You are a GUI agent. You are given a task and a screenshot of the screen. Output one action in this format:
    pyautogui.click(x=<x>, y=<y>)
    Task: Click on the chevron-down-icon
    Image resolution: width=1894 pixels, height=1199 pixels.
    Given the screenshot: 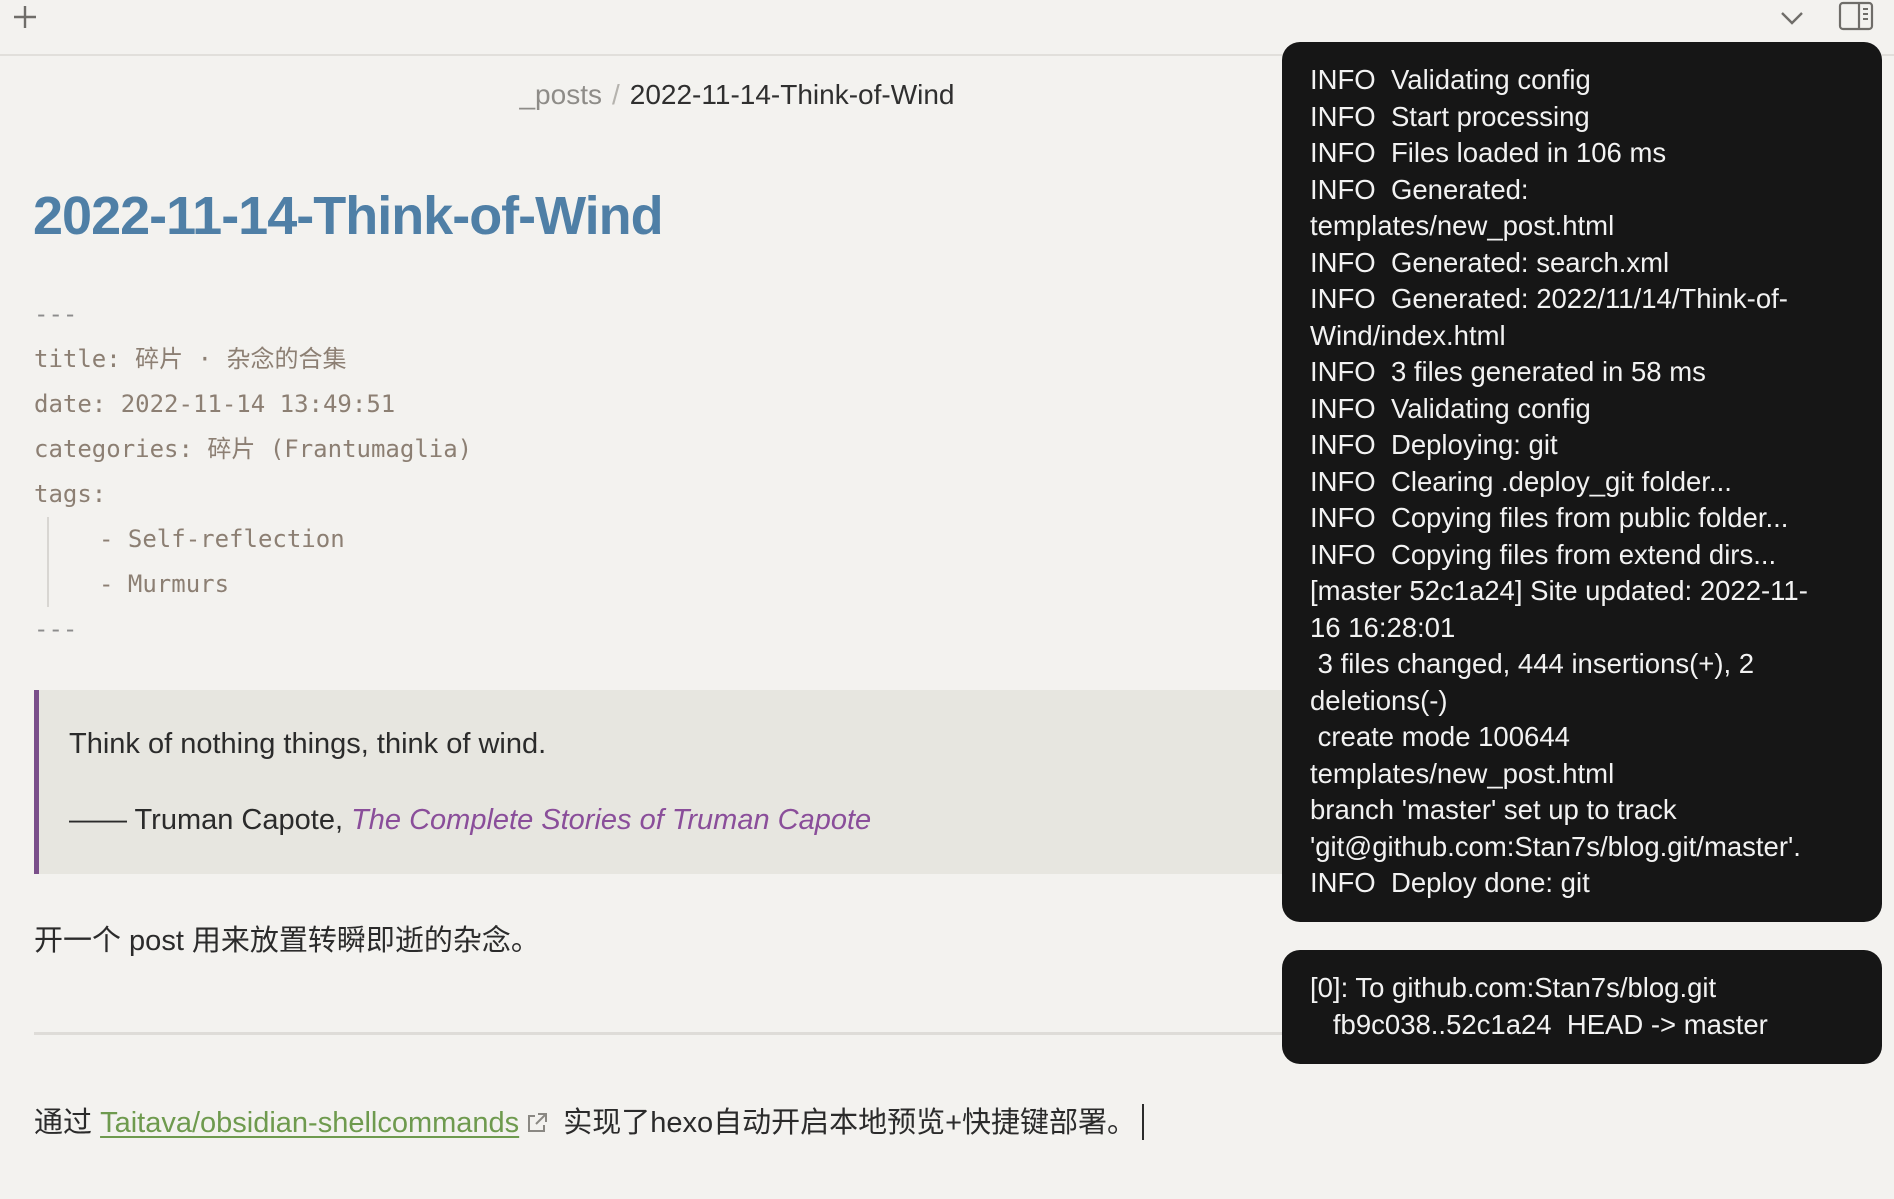 What is the action you would take?
    pyautogui.click(x=1792, y=20)
    